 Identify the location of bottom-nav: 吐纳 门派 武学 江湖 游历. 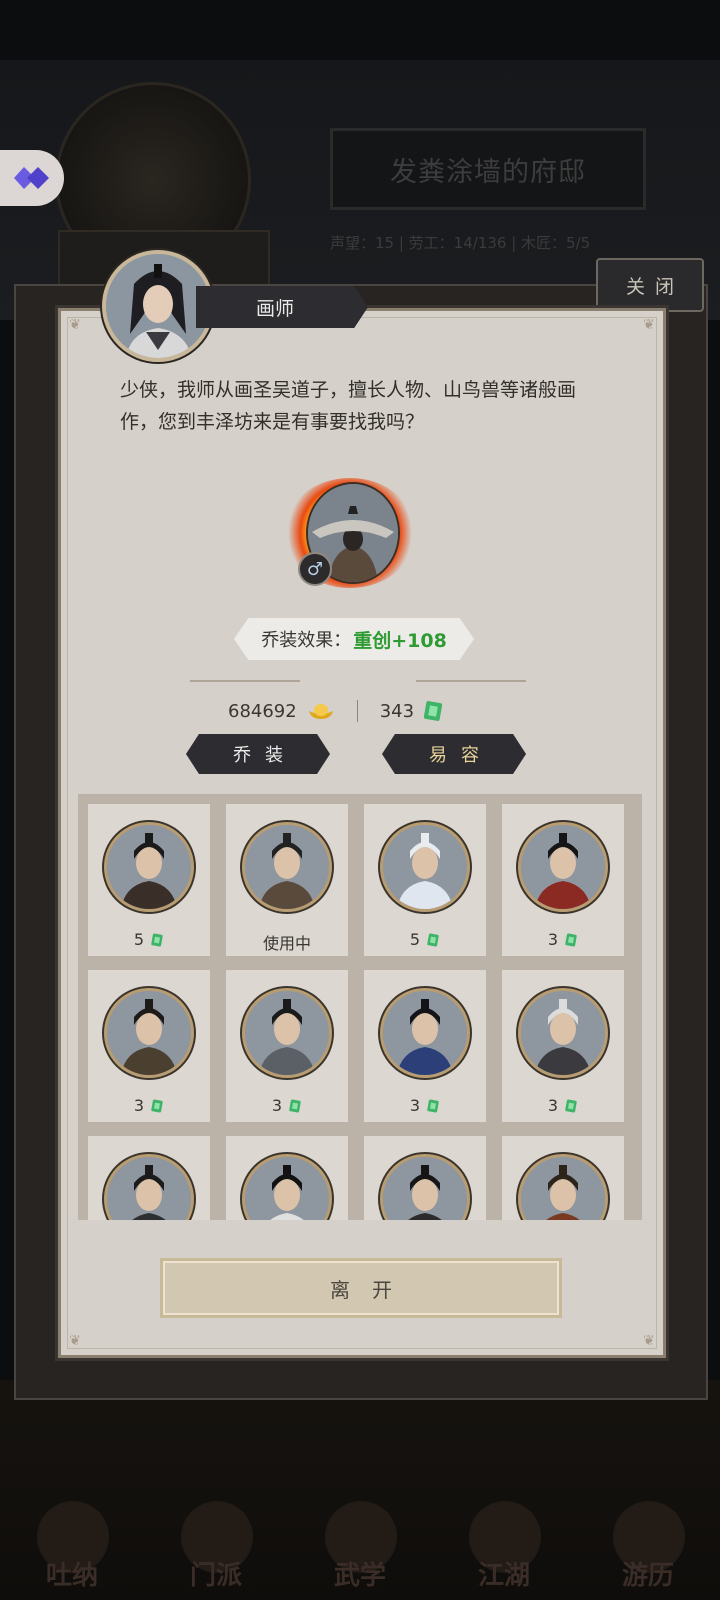
(360, 1540).